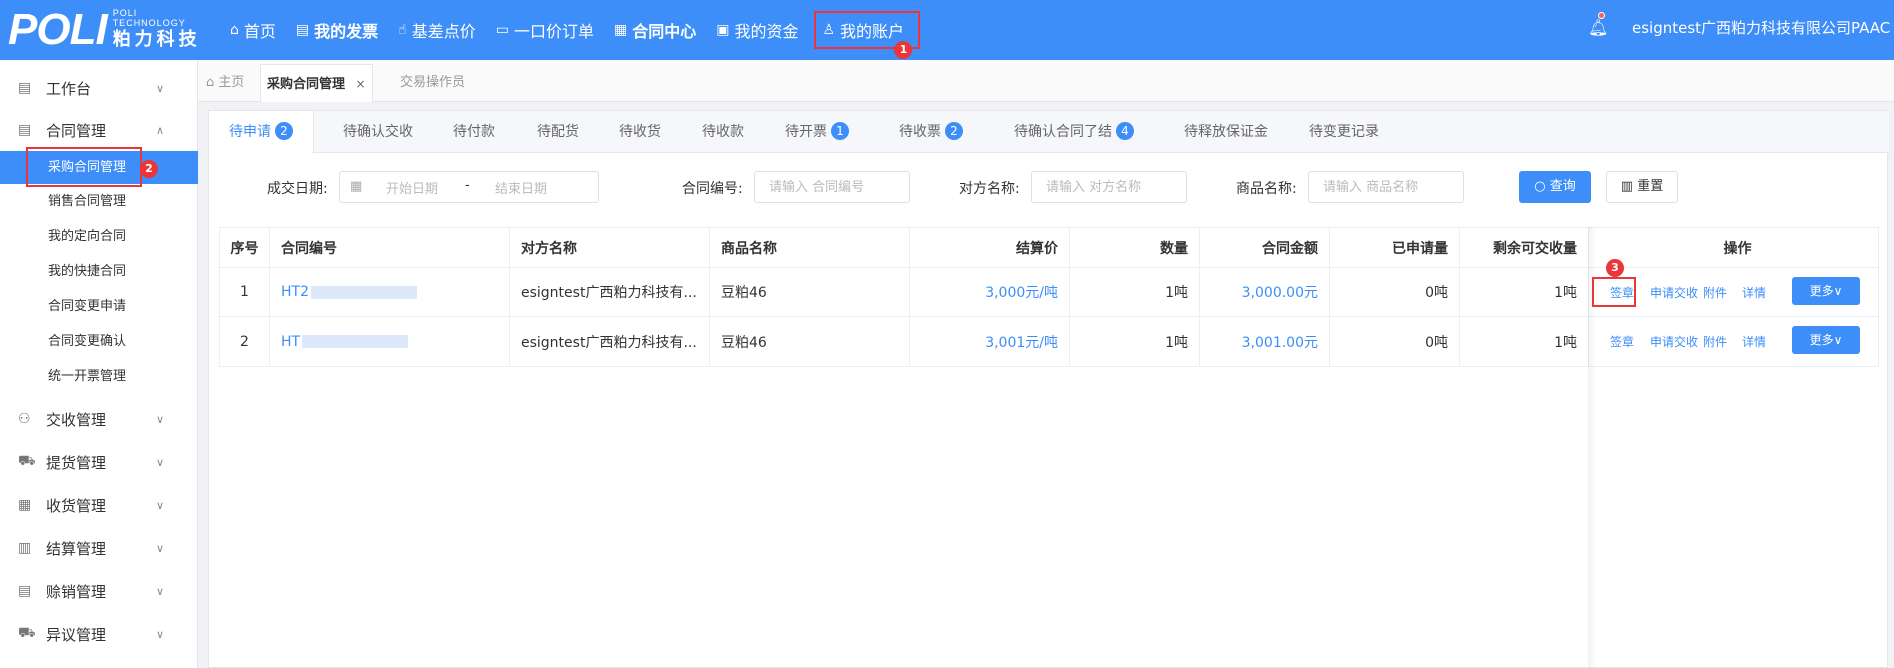 Image resolution: width=1894 pixels, height=668 pixels. Describe the element at coordinates (1598, 27) in the screenshot. I see `bell-icon: 🔔︎` at that location.